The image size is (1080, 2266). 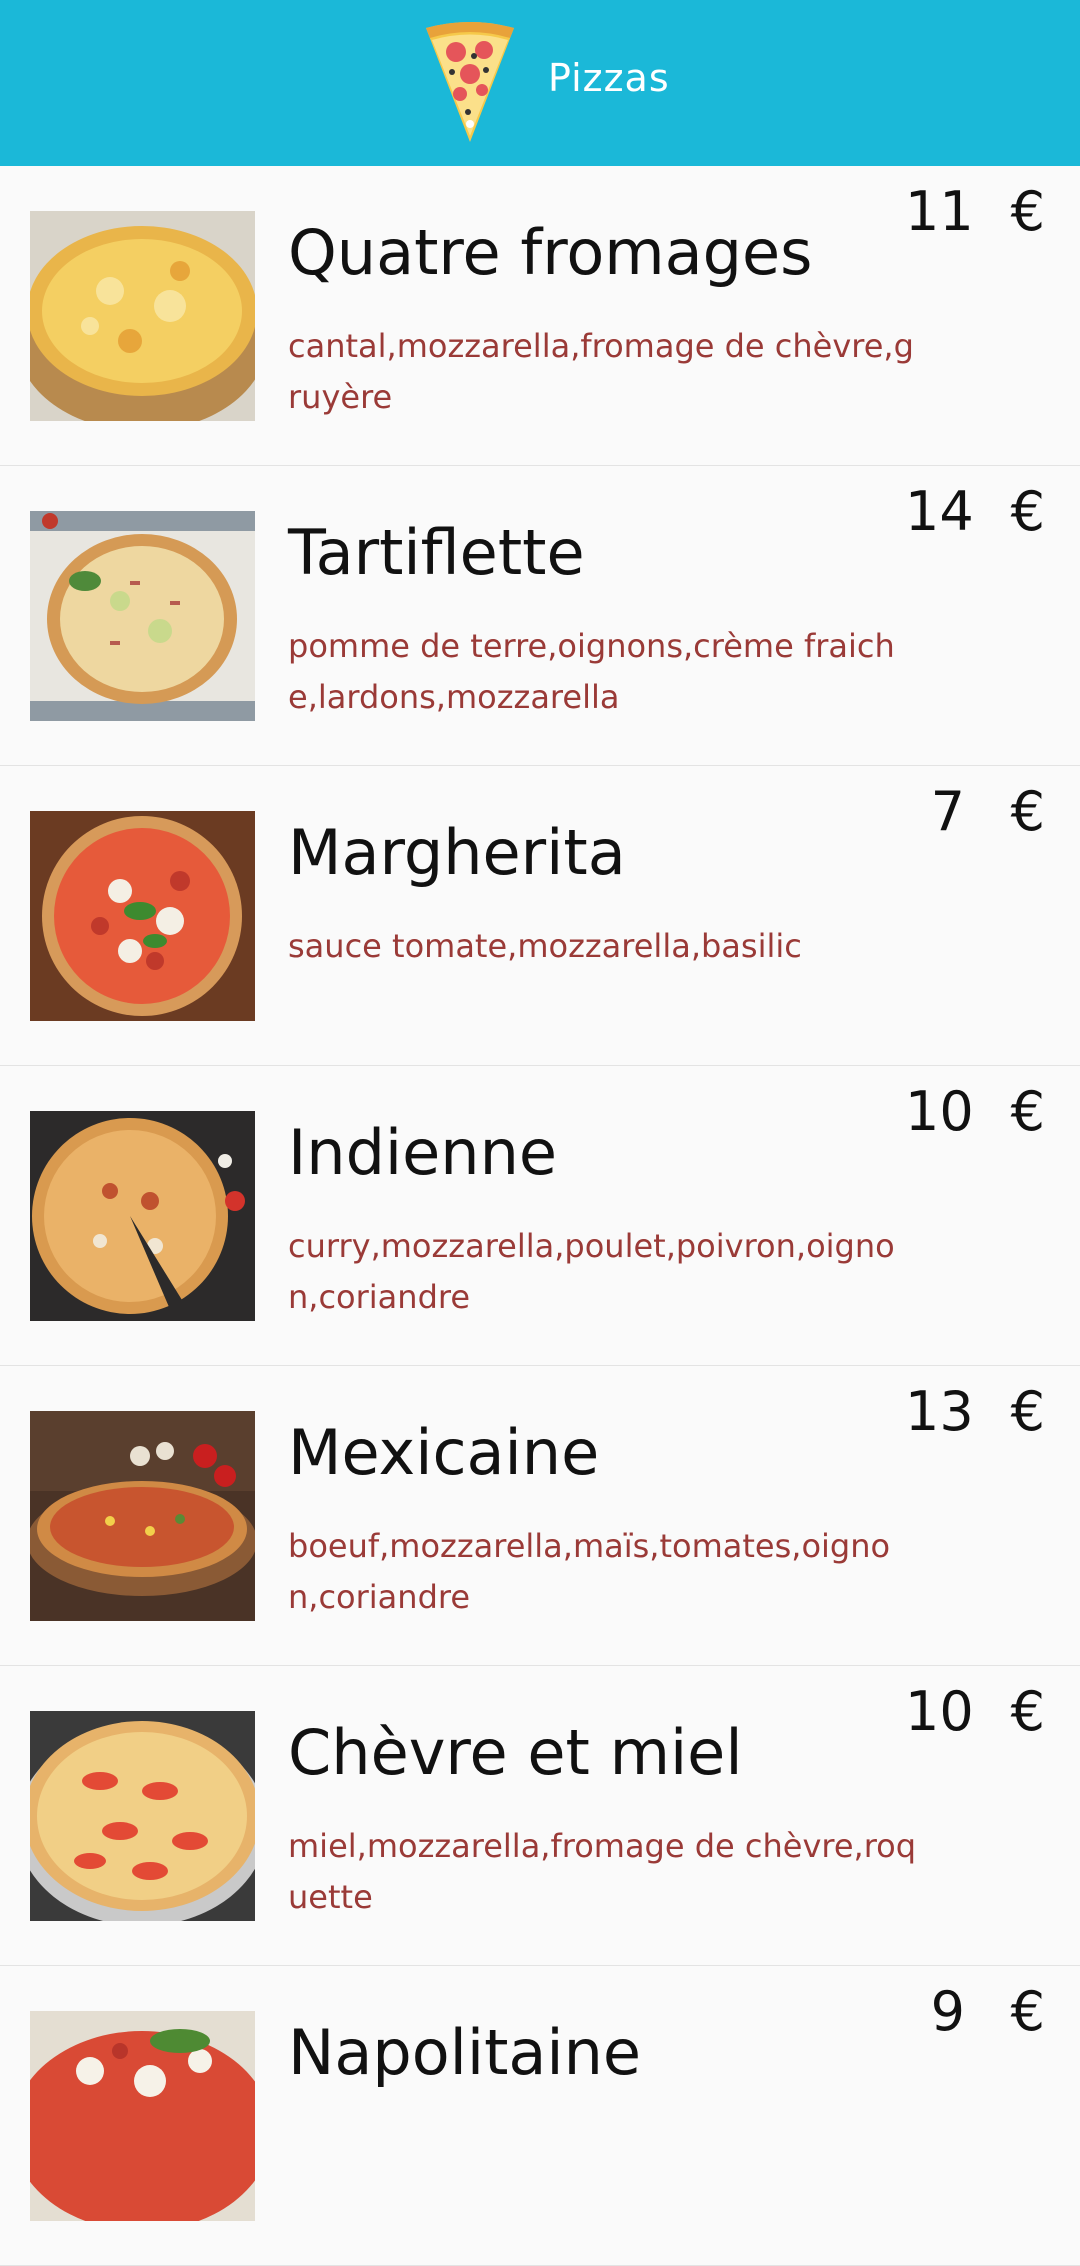 What do you see at coordinates (142, 1816) in the screenshot?
I see `goat-cheese-honey-pizza-photo` at bounding box center [142, 1816].